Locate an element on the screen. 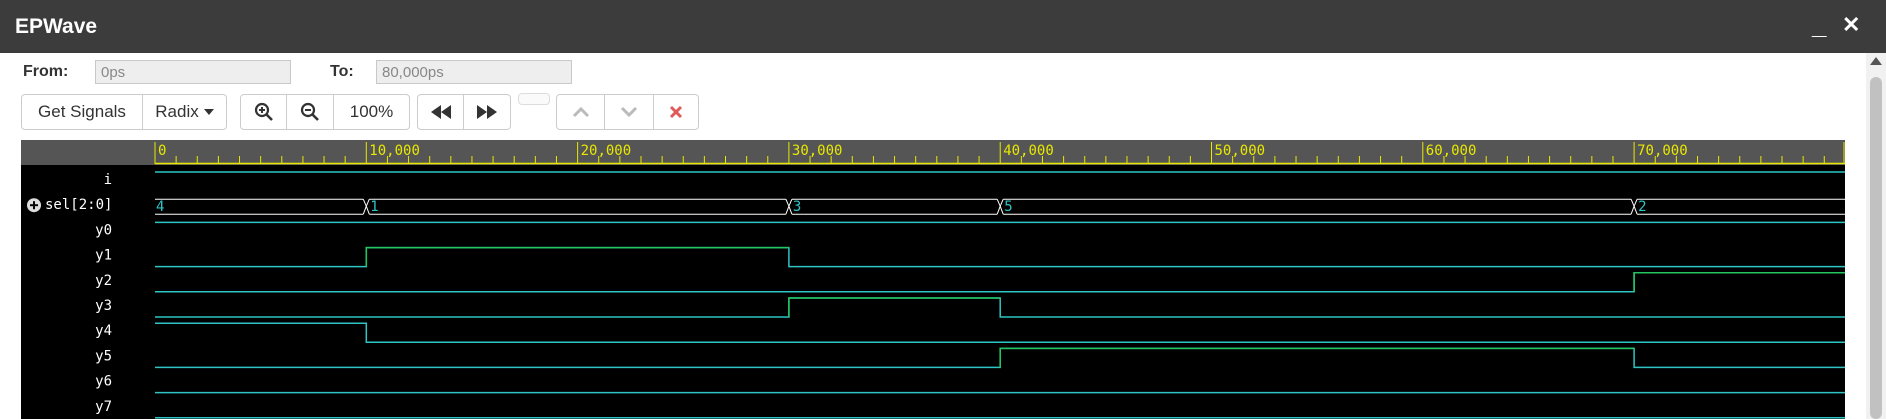 The image size is (1886, 419). bus-value-label: 3 is located at coordinates (797, 207).